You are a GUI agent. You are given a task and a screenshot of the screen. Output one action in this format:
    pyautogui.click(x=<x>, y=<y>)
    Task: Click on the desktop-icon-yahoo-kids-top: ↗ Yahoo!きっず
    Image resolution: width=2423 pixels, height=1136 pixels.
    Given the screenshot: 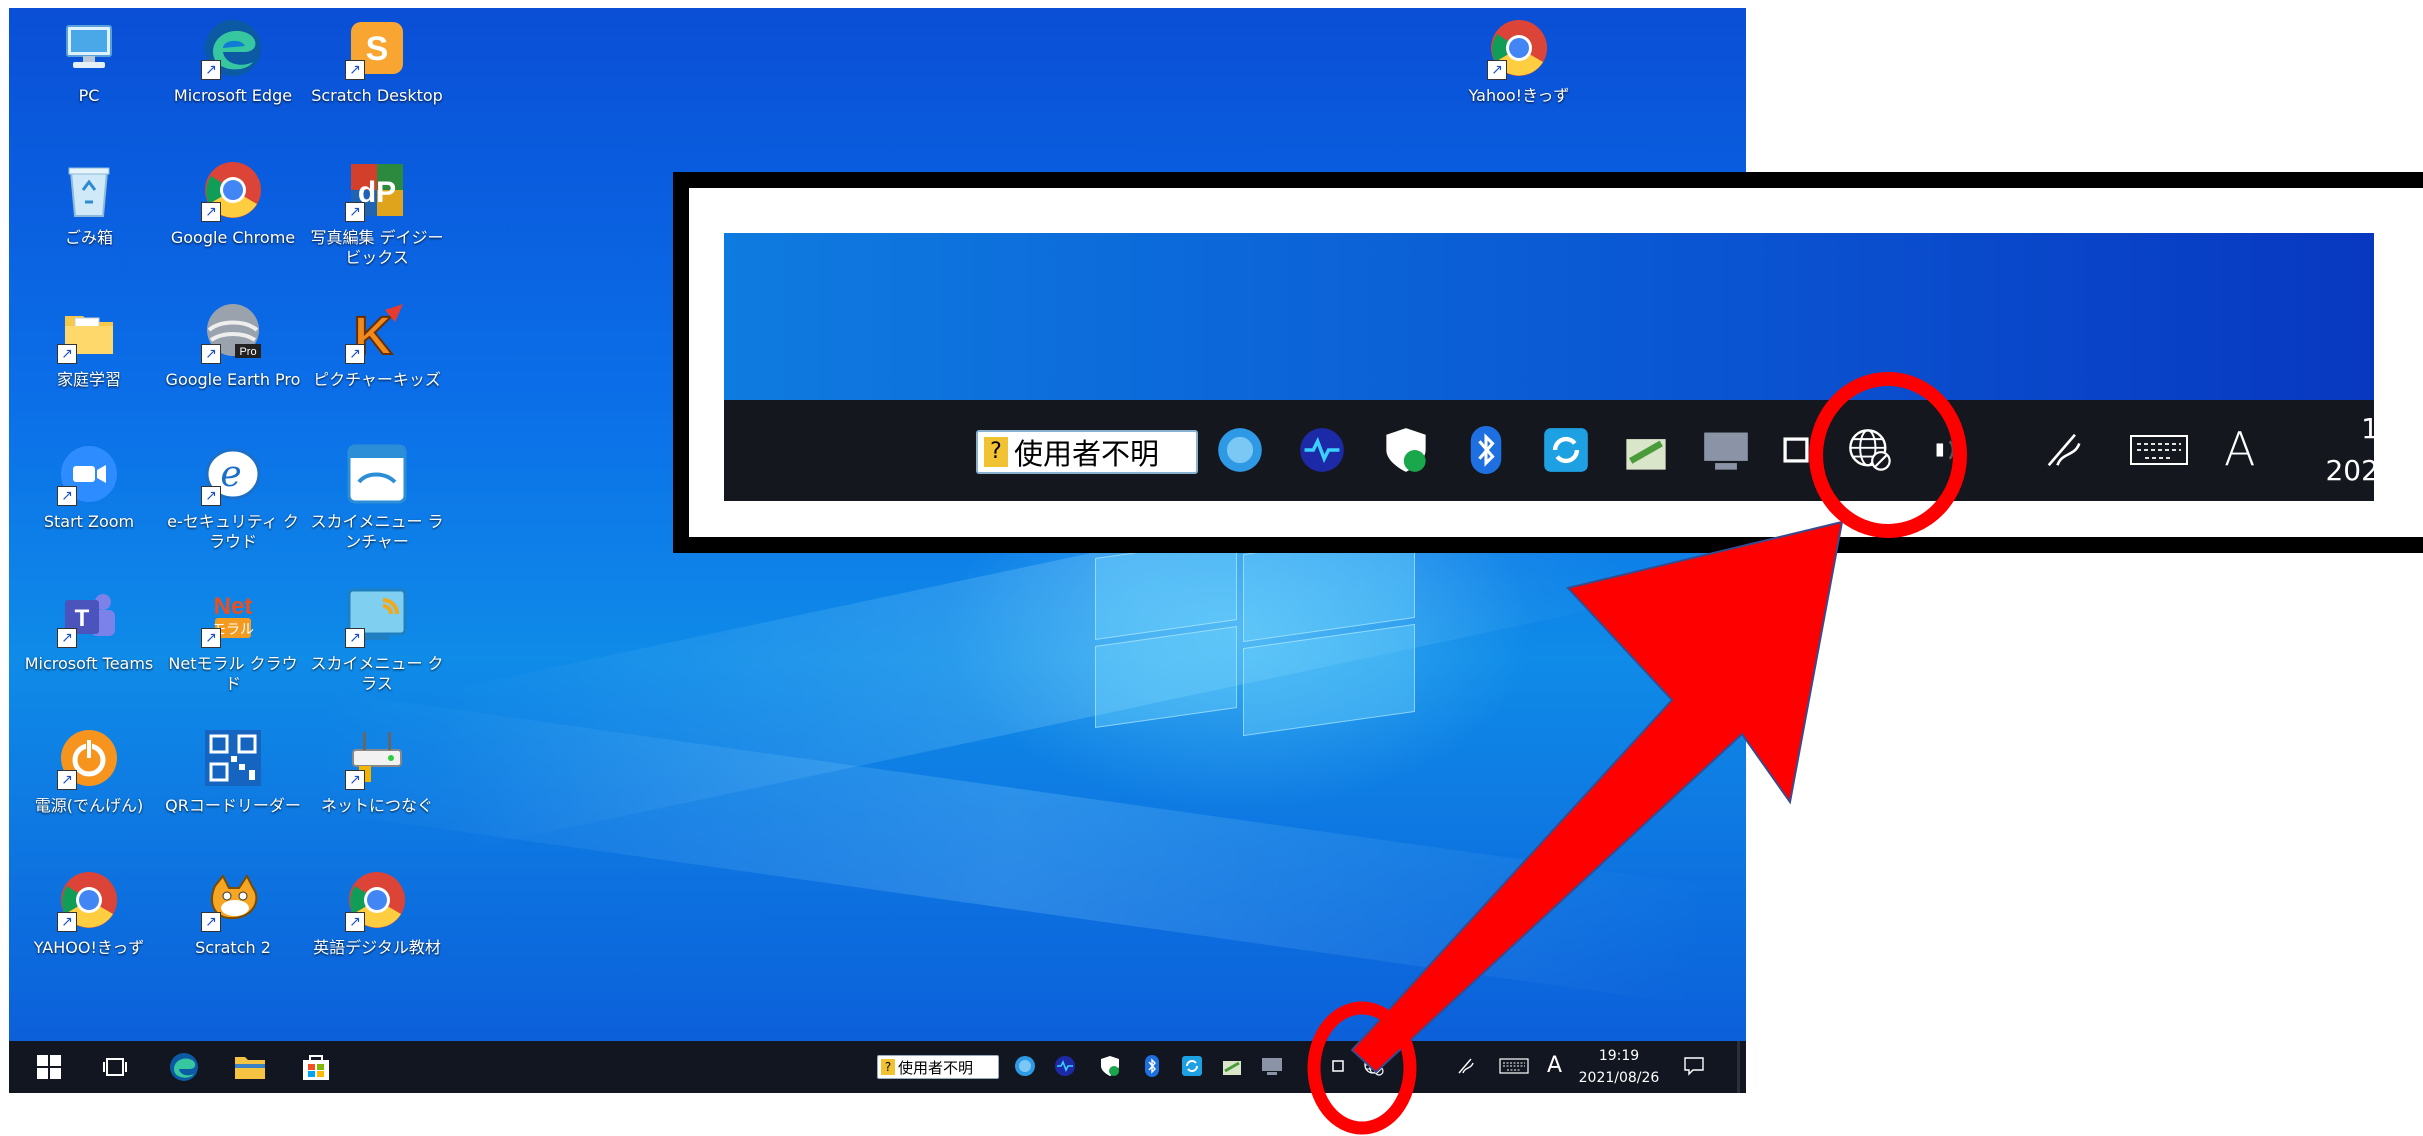 What is the action you would take?
    pyautogui.click(x=1519, y=61)
    